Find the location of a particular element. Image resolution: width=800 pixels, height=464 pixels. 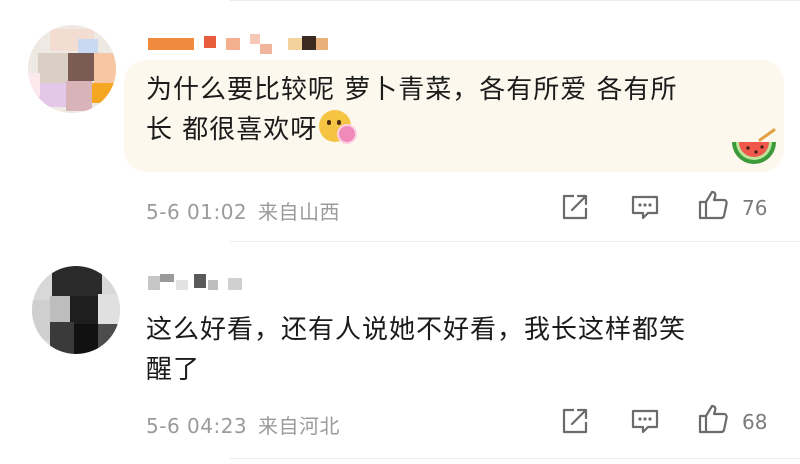

comment-text-line2-content: 长 都很喜欢呀 is located at coordinates (232, 130).